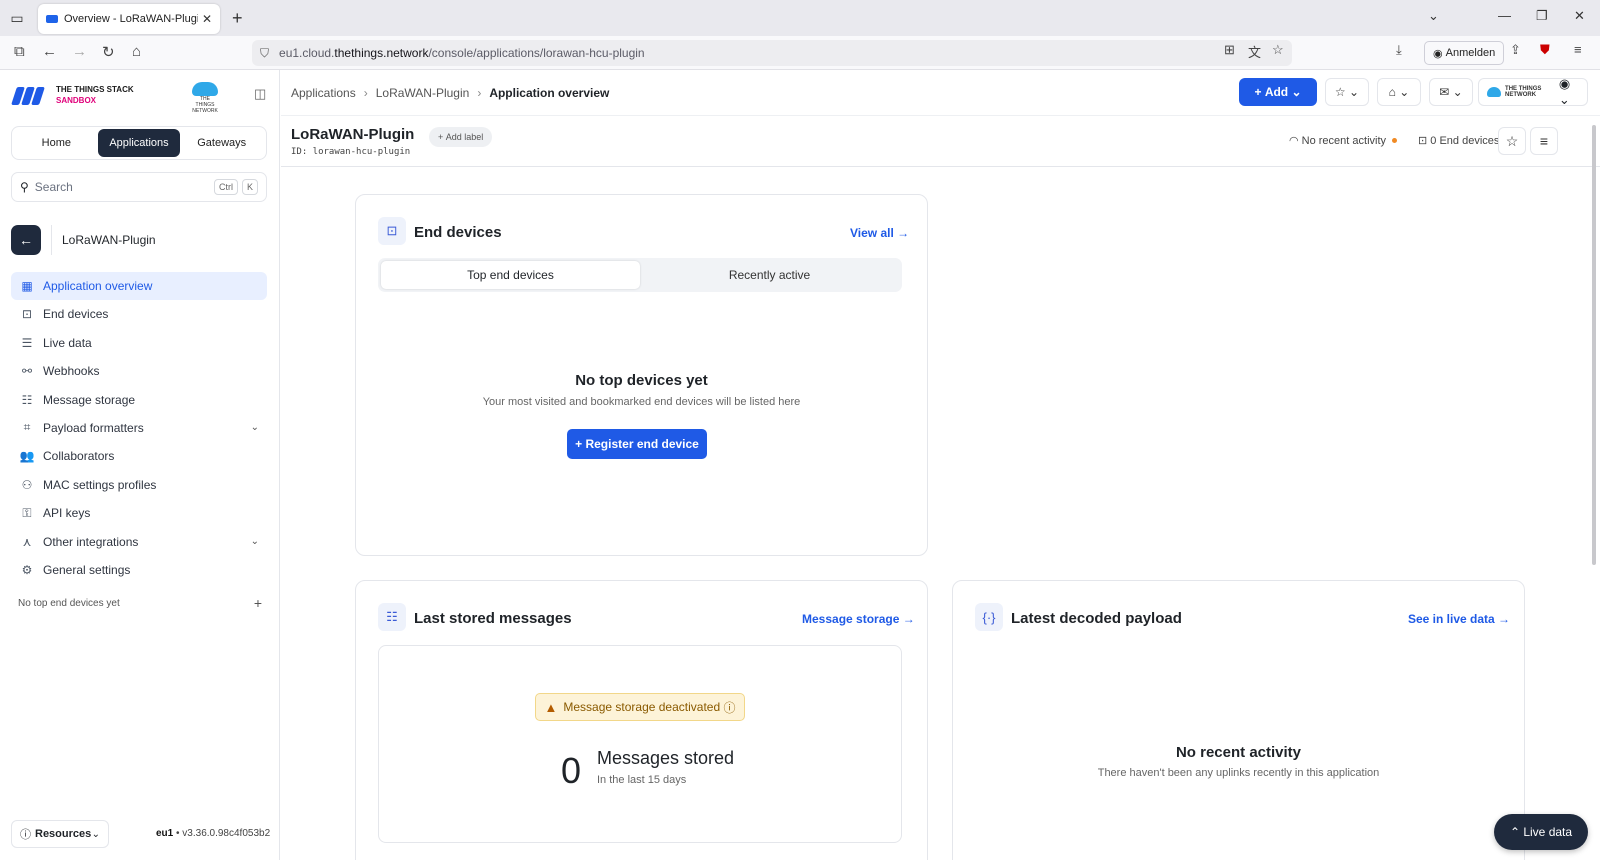  Describe the element at coordinates (442, 137) in the screenshot. I see `plus-icon: +` at that location.